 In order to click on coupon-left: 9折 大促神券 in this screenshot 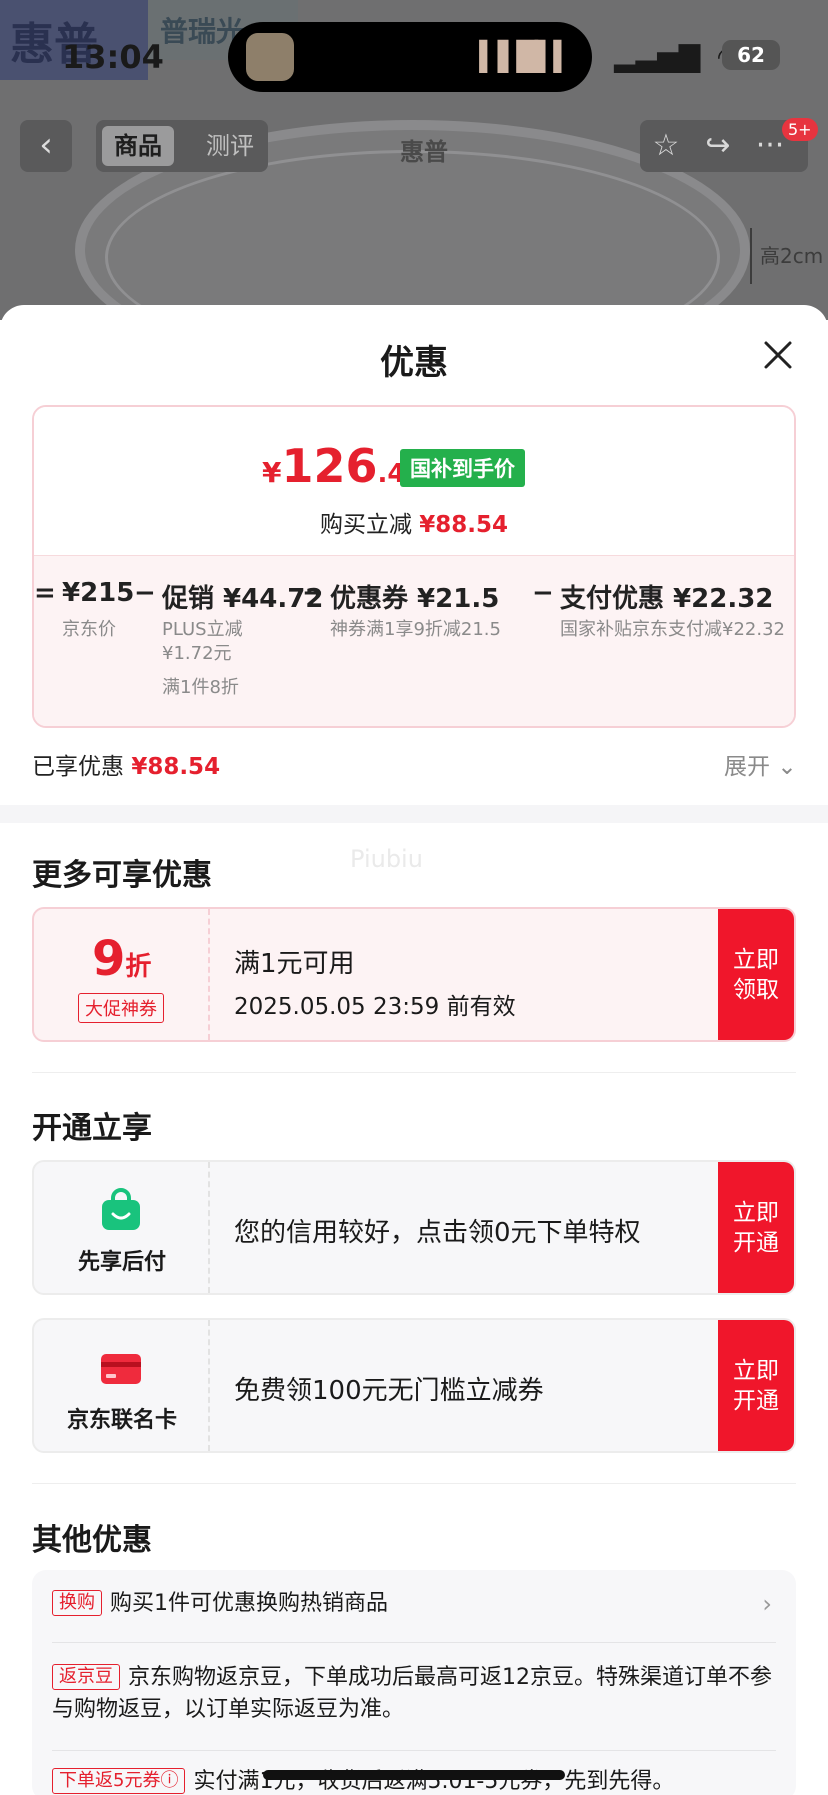, I will do `click(122, 974)`.